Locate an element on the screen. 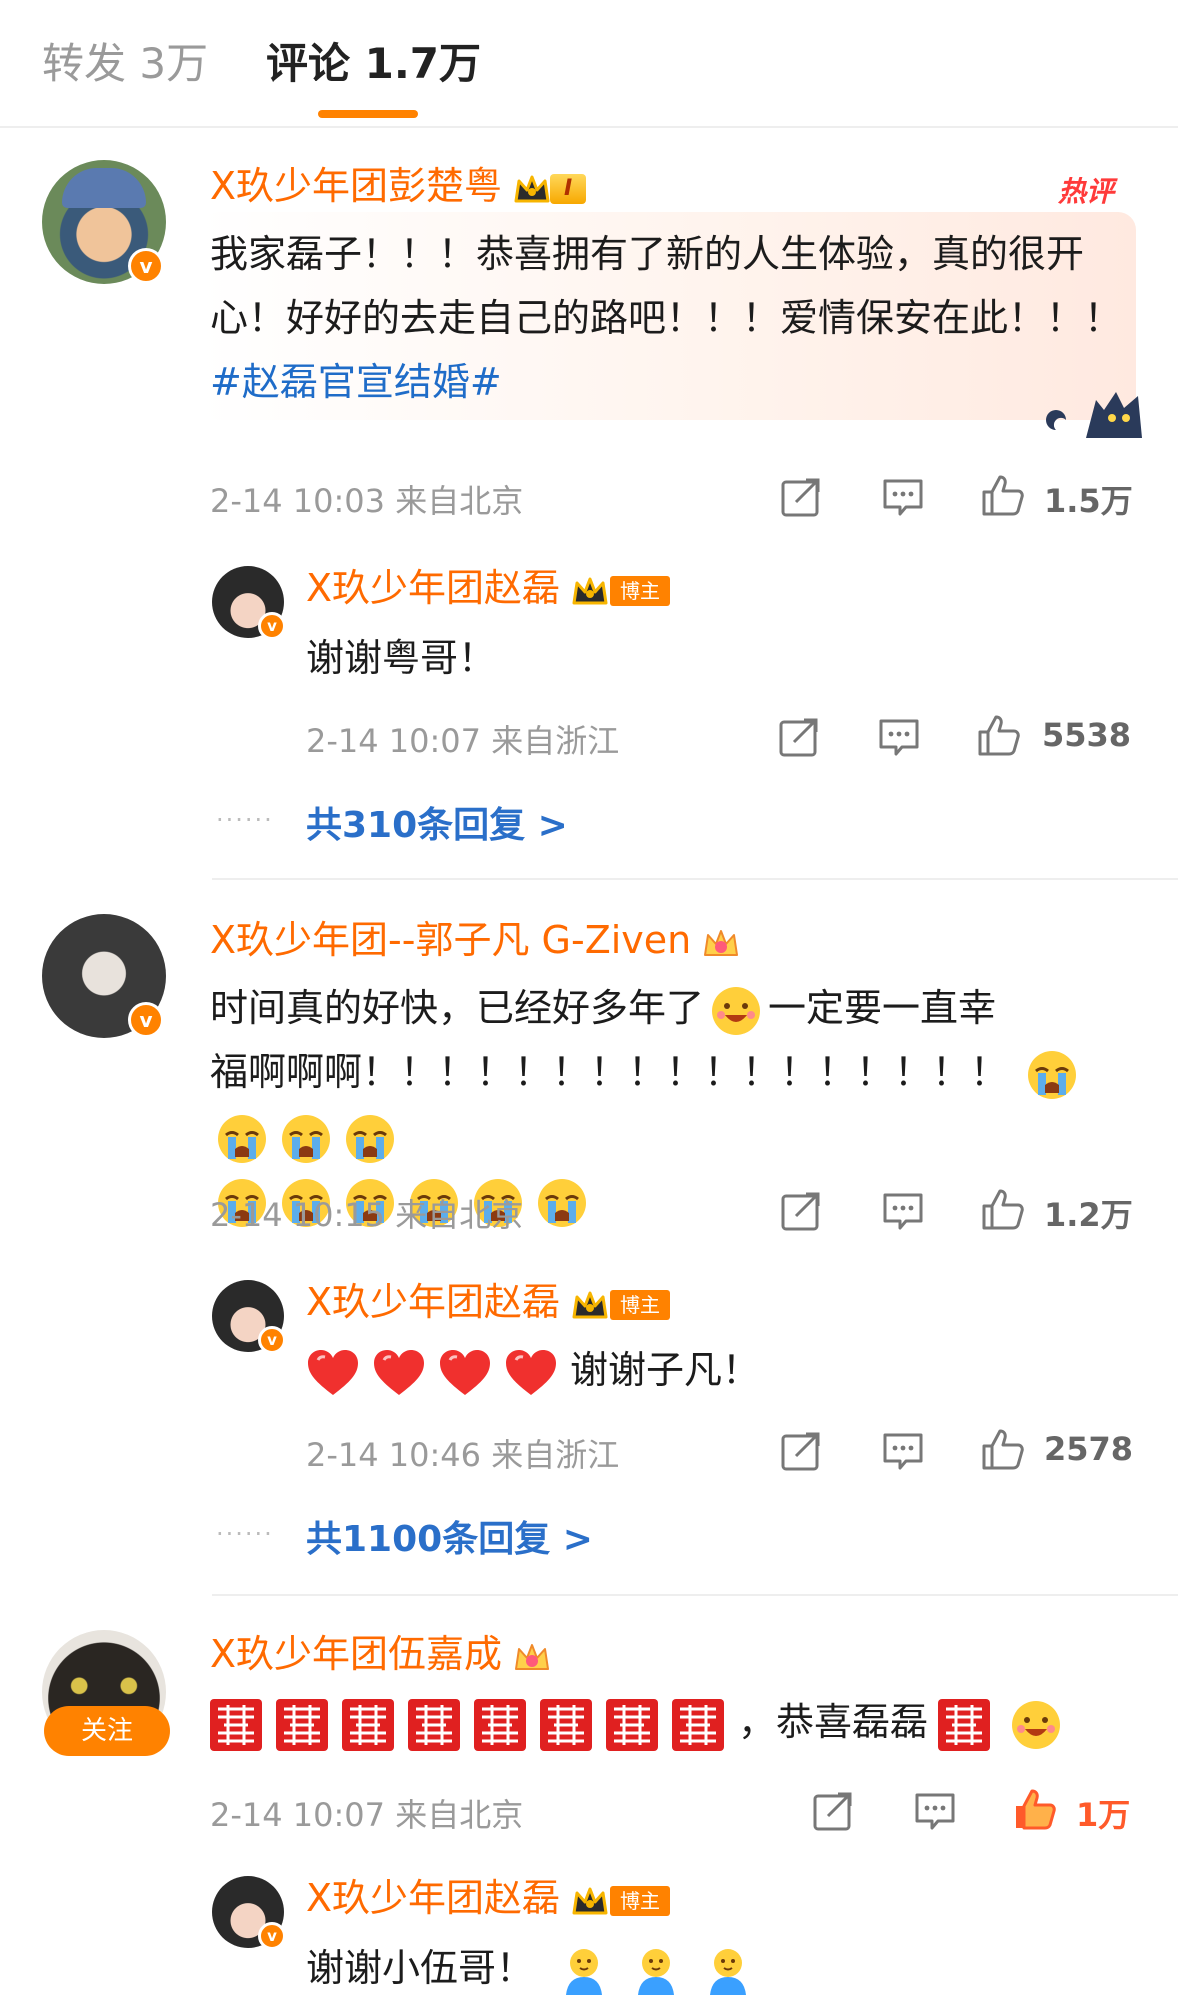 The image size is (1178, 2011). author-name-text: X玖少年团彭楚粤 is located at coordinates (356, 186).